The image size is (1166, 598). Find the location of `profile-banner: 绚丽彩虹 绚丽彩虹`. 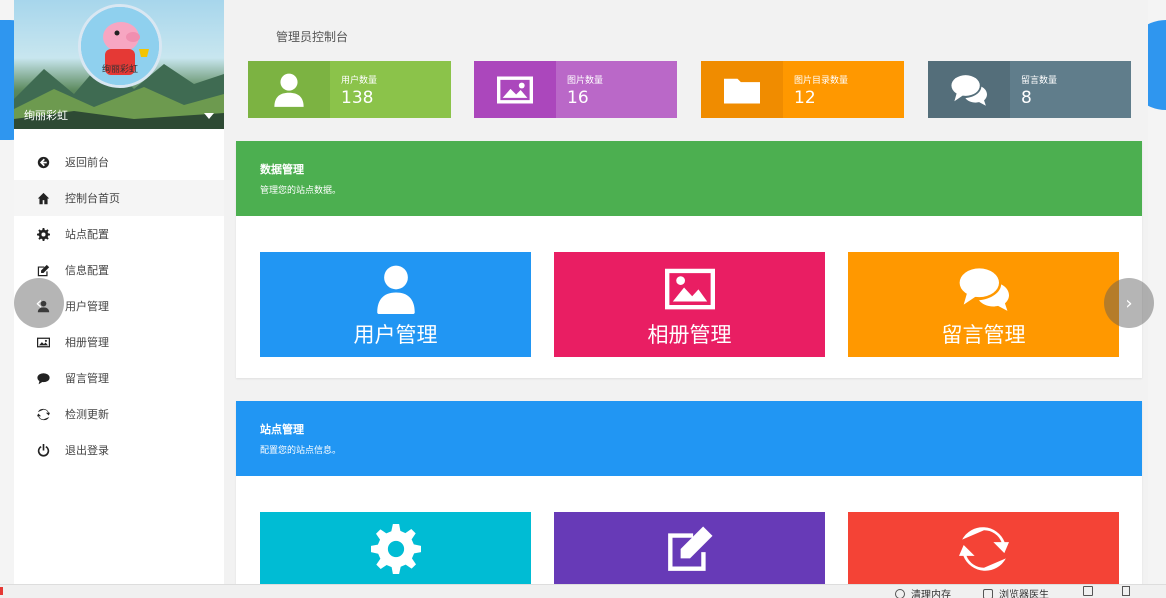

profile-banner: 绚丽彩虹 绚丽彩虹 is located at coordinates (119, 64).